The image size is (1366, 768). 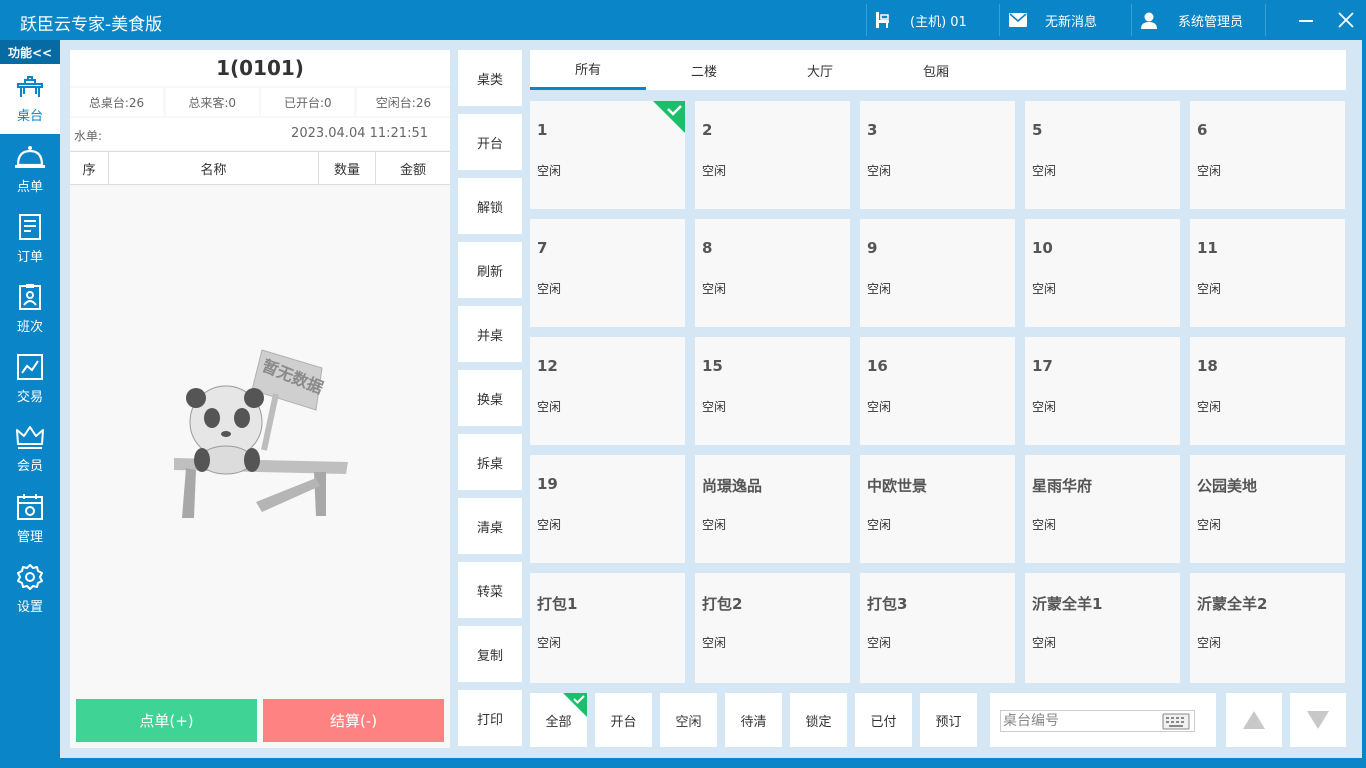 I want to click on table-card: 沂蒙全羊2 空闲, so click(x=1267, y=628).